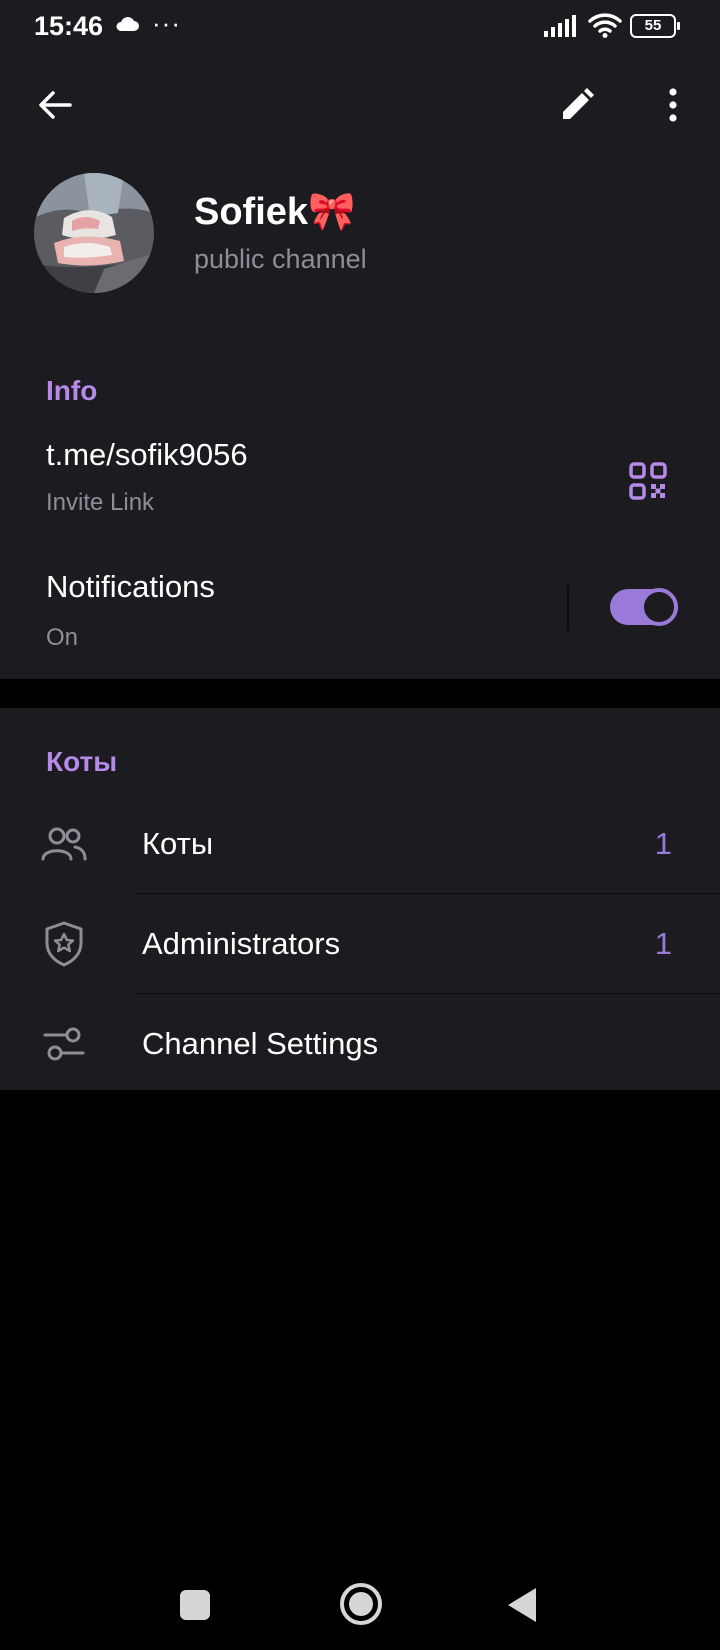 The width and height of the screenshot is (720, 1650). I want to click on qr-code-icon, so click(648, 481).